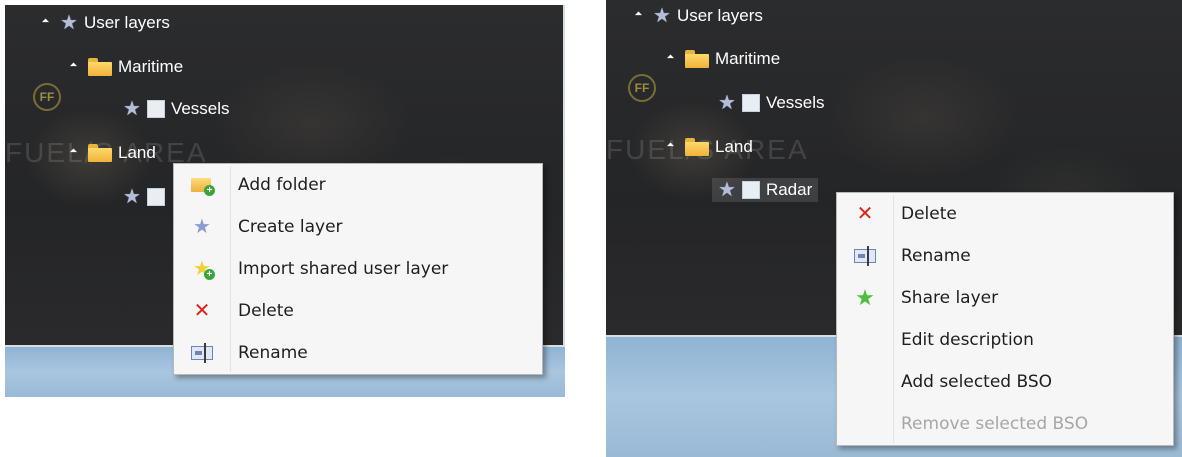  What do you see at coordinates (995, 424) in the screenshot?
I see `menu-item-label: Remove selected BSO` at bounding box center [995, 424].